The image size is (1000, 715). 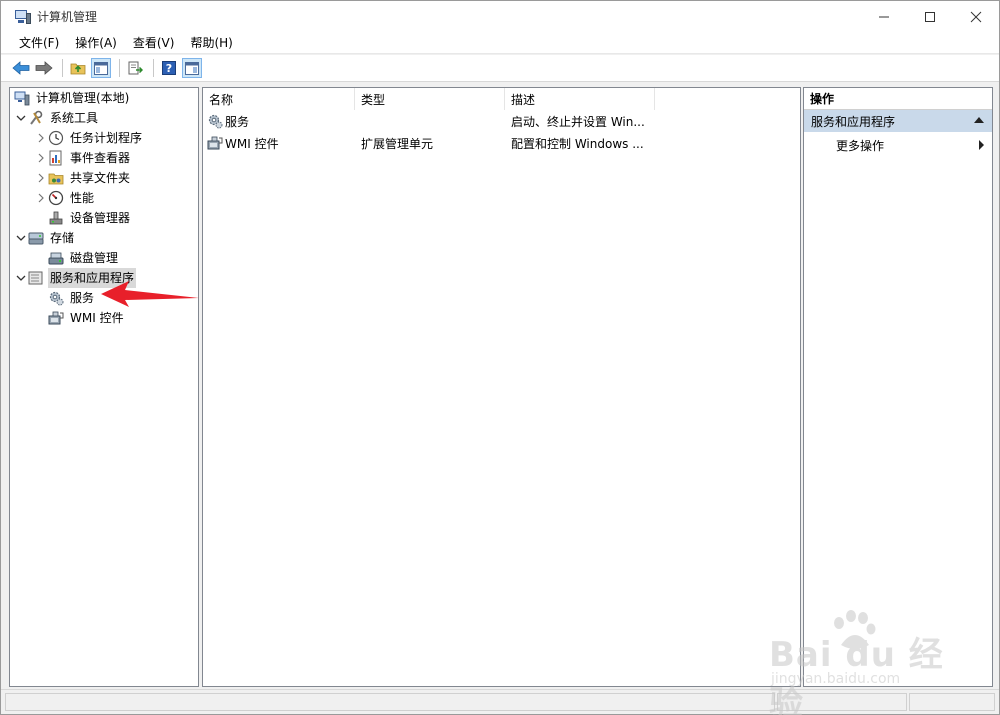 I want to click on shared-folder-icon, so click(x=56, y=178).